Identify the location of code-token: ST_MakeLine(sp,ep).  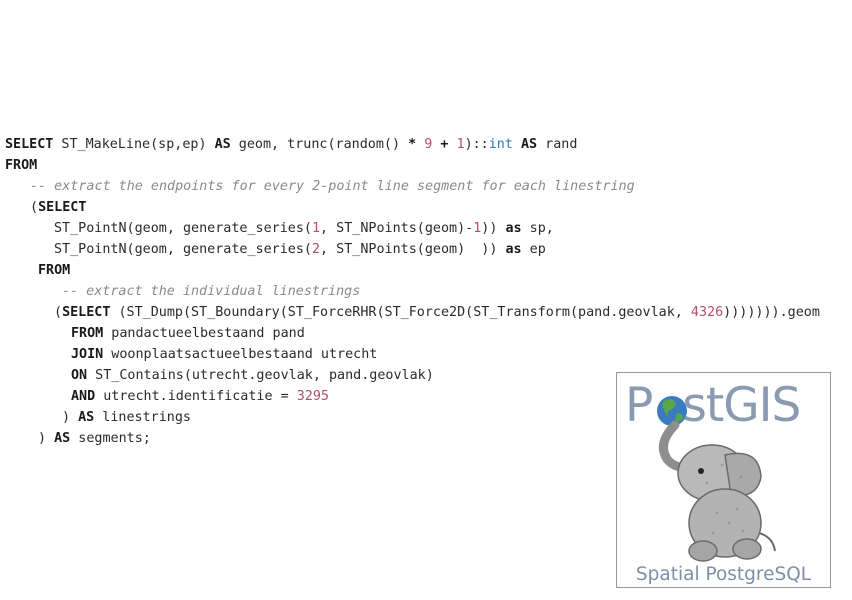
(134, 144).